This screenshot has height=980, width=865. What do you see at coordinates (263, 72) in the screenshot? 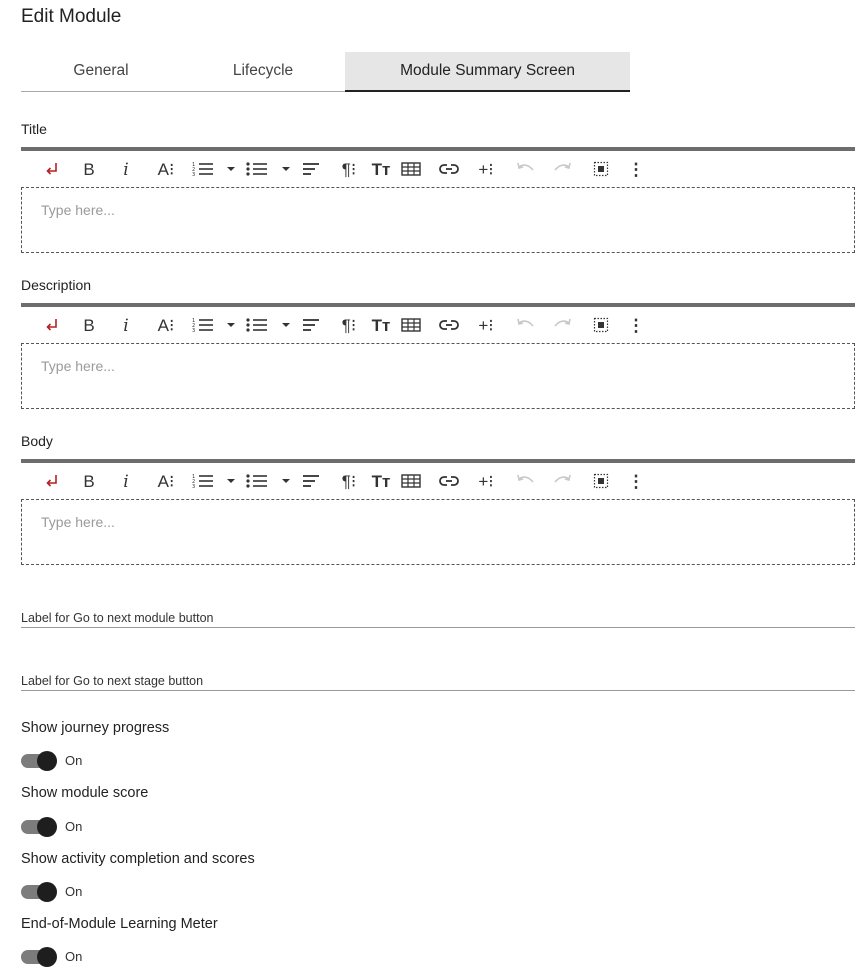
I see `tab-lifecycle: Lifecycle` at bounding box center [263, 72].